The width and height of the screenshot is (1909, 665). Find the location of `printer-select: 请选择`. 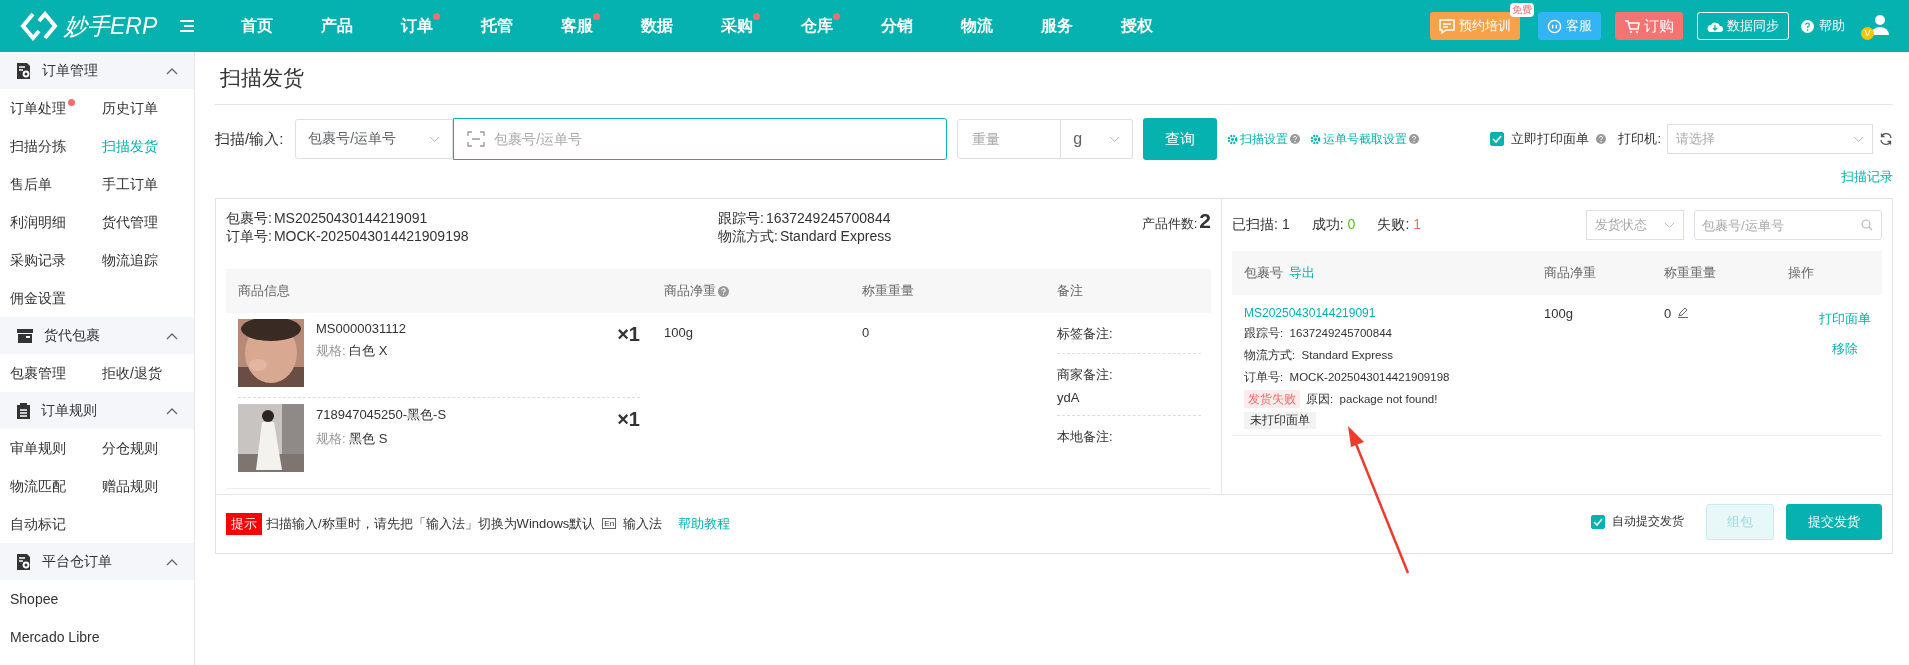

printer-select: 请选择 is located at coordinates (1770, 139).